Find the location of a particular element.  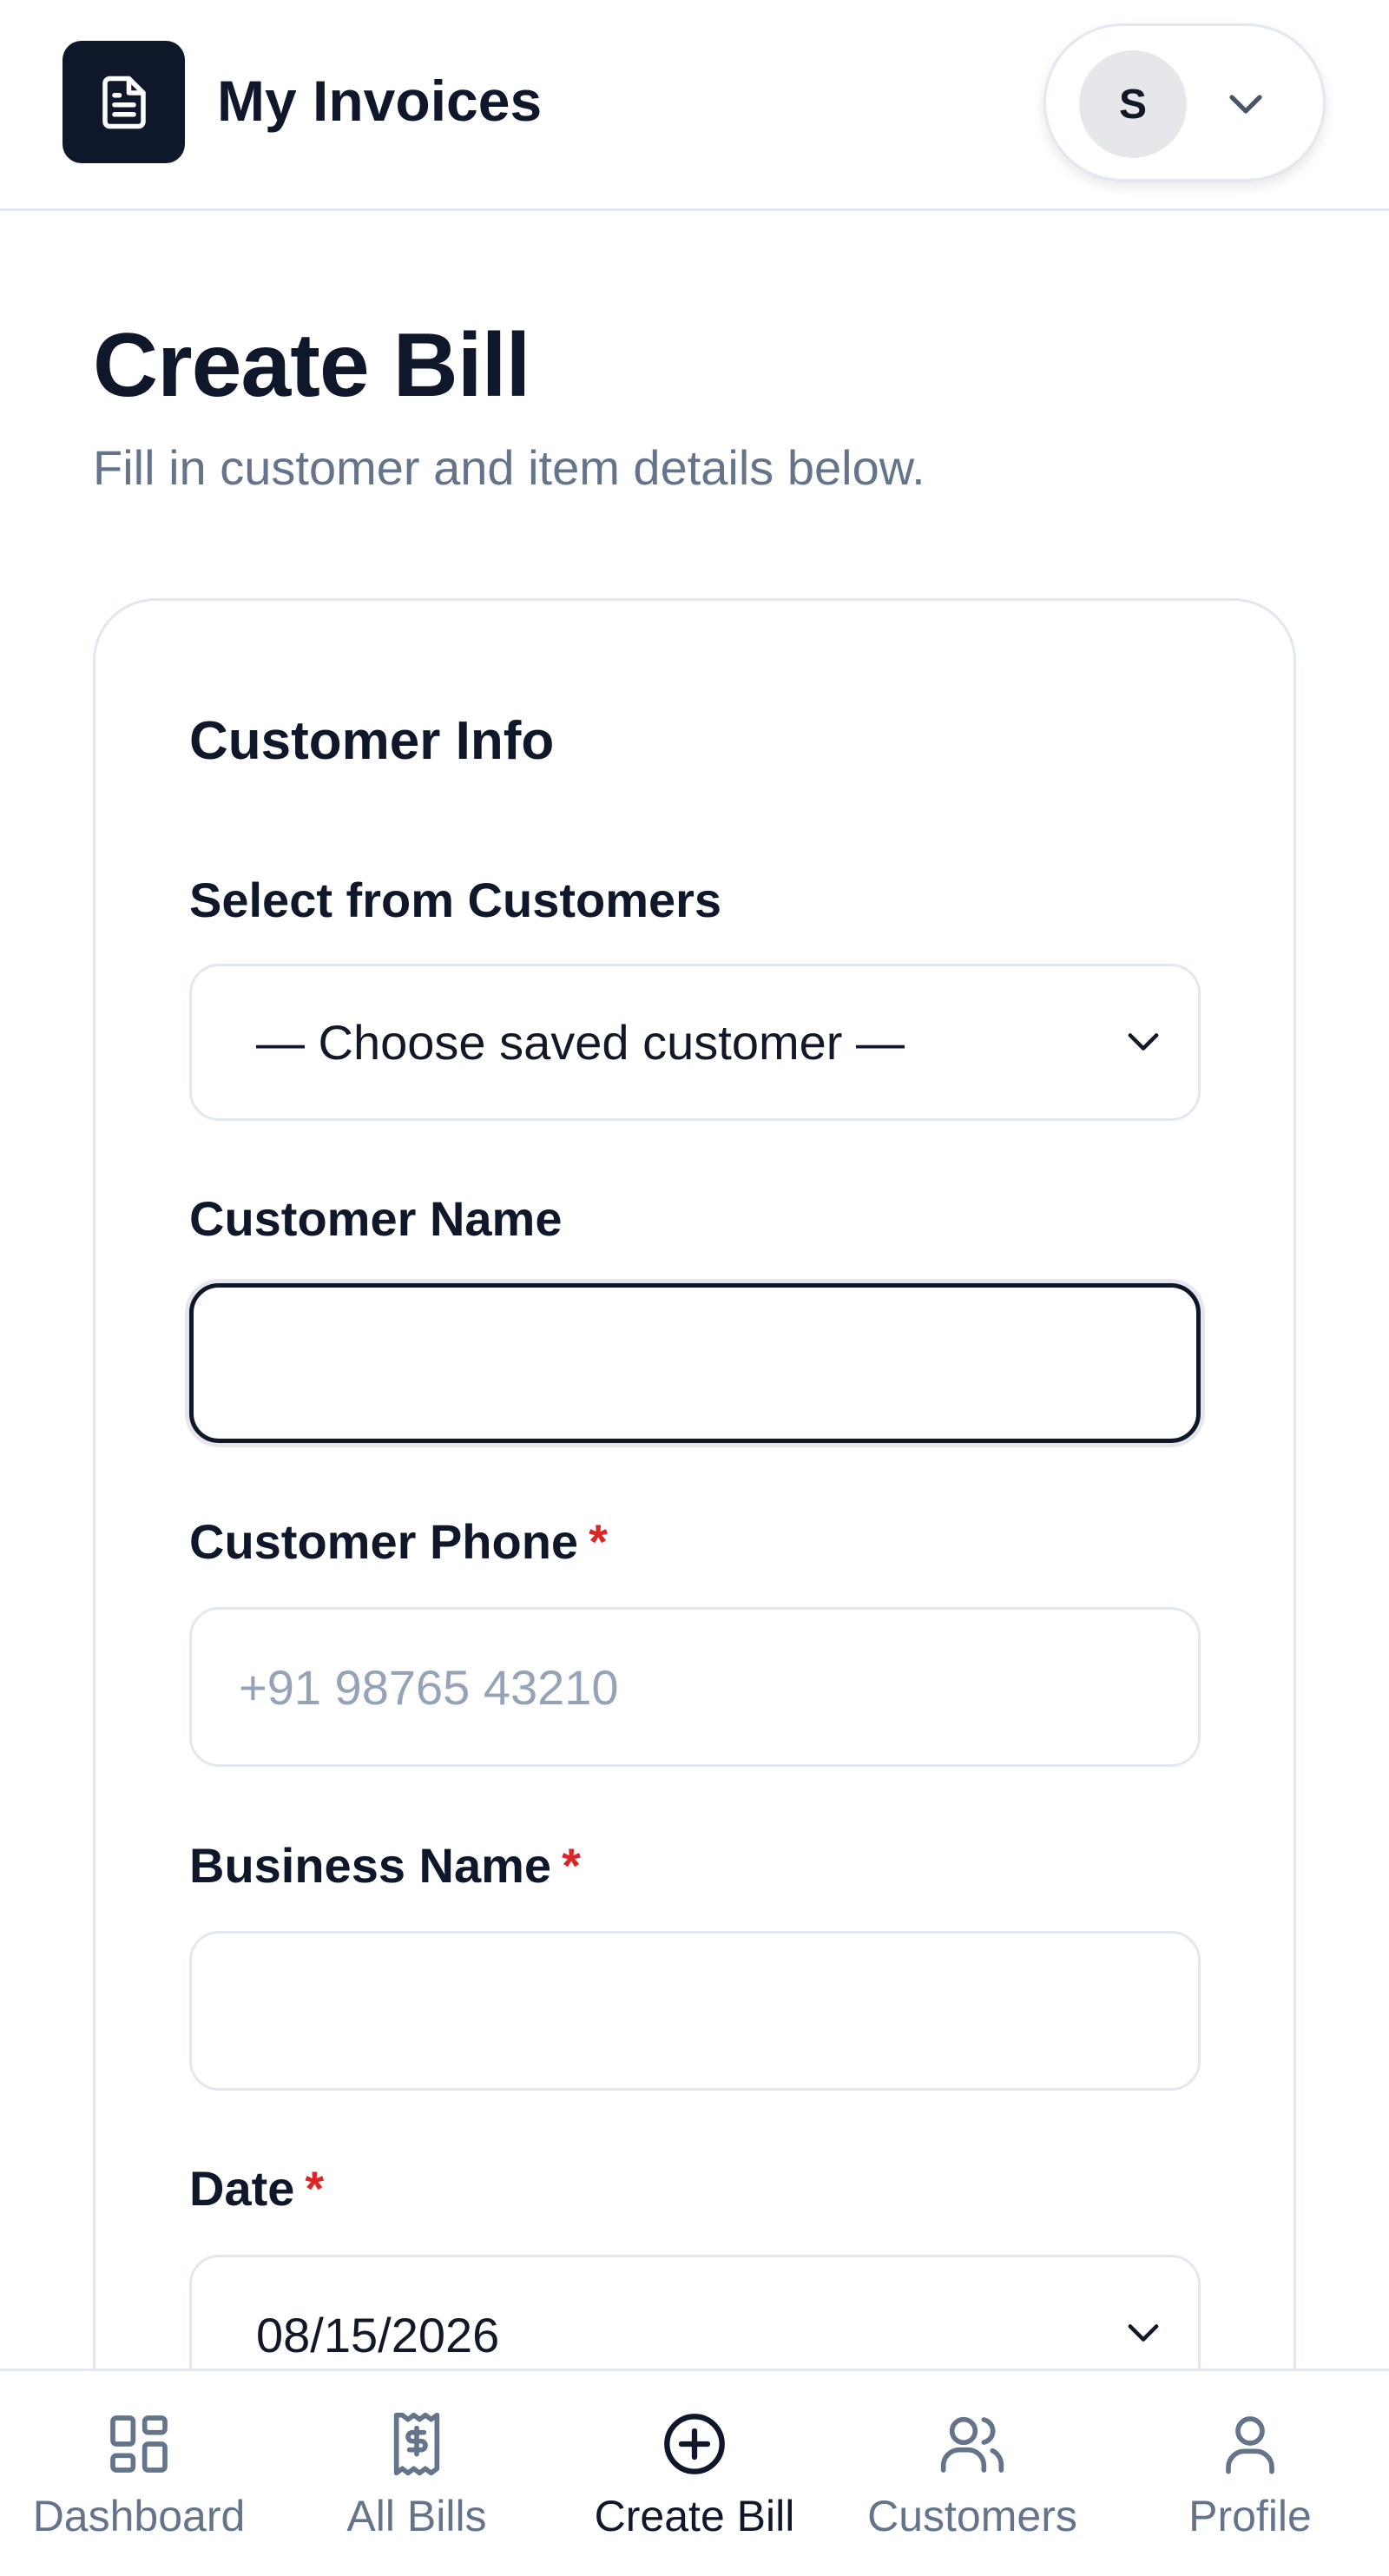

document-icon is located at coordinates (124, 102).